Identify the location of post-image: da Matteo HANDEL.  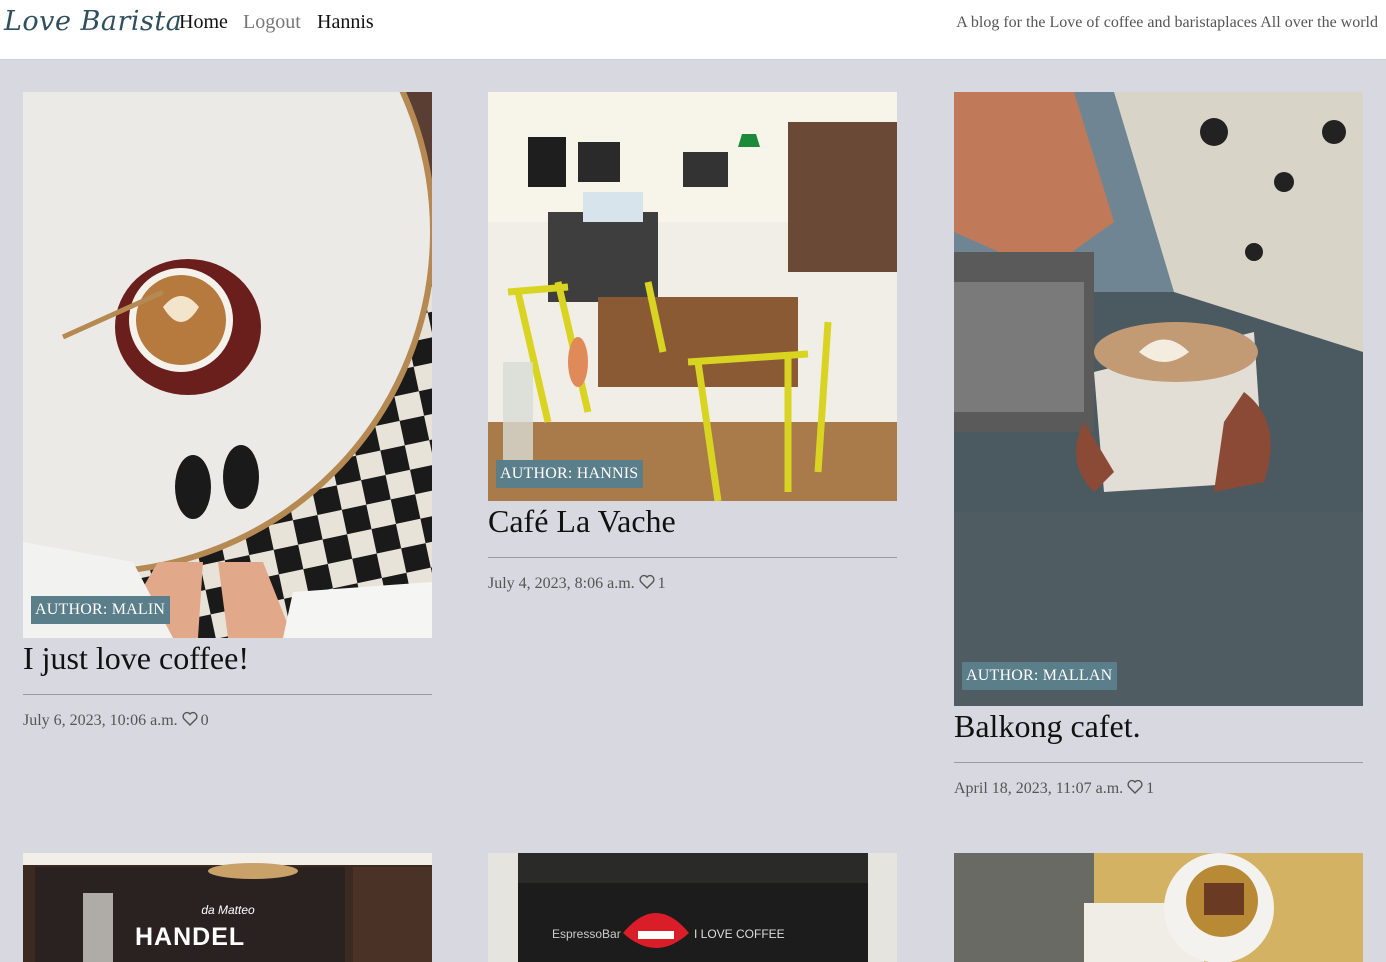
(227, 907).